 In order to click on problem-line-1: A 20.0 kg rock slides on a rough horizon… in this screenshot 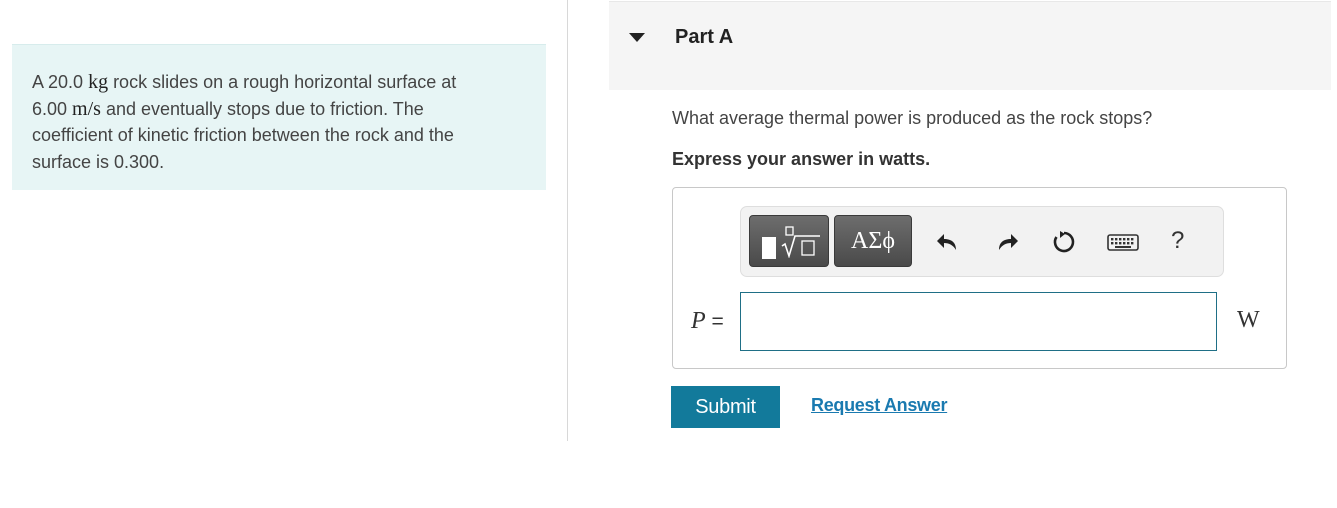, I will do `click(244, 82)`.